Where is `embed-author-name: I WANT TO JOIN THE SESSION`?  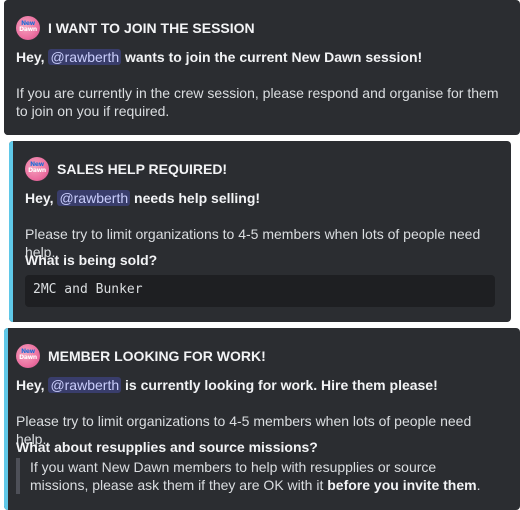
embed-author-name: I WANT TO JOIN THE SESSION is located at coordinates (151, 28).